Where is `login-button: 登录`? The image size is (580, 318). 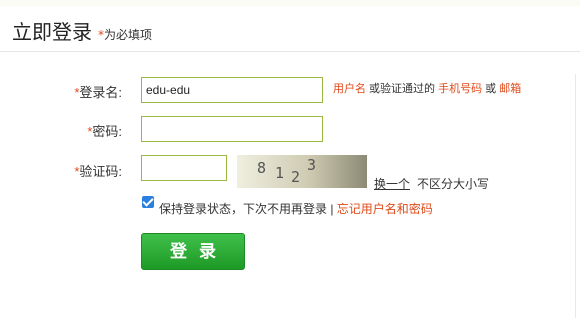 login-button: 登录 is located at coordinates (193, 251).